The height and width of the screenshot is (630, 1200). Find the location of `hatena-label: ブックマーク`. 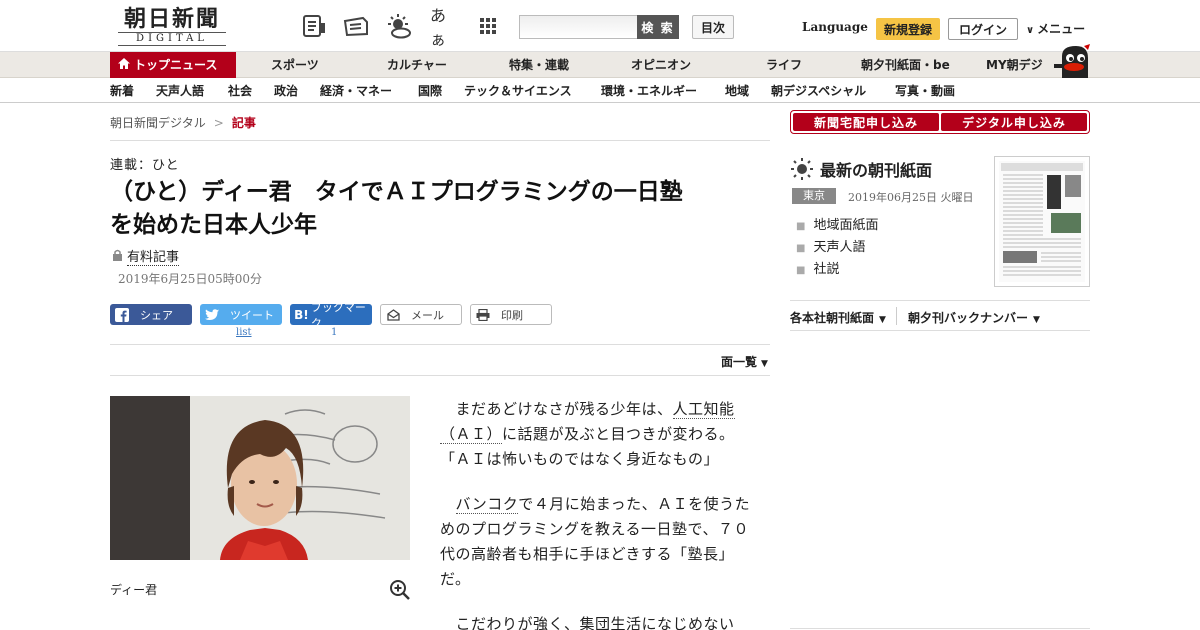

hatena-label: ブックマーク is located at coordinates (338, 315).